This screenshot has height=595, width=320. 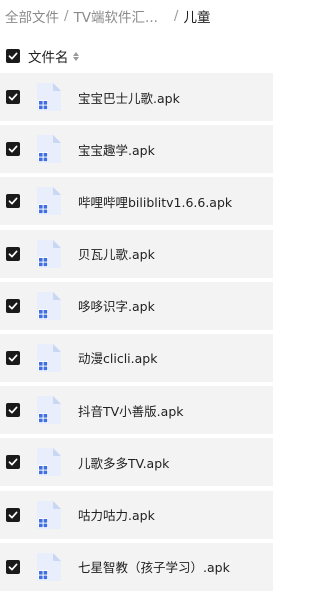 What do you see at coordinates (129, 97) in the screenshot?
I see `file-name: 宝宝巴士儿歌.apk` at bounding box center [129, 97].